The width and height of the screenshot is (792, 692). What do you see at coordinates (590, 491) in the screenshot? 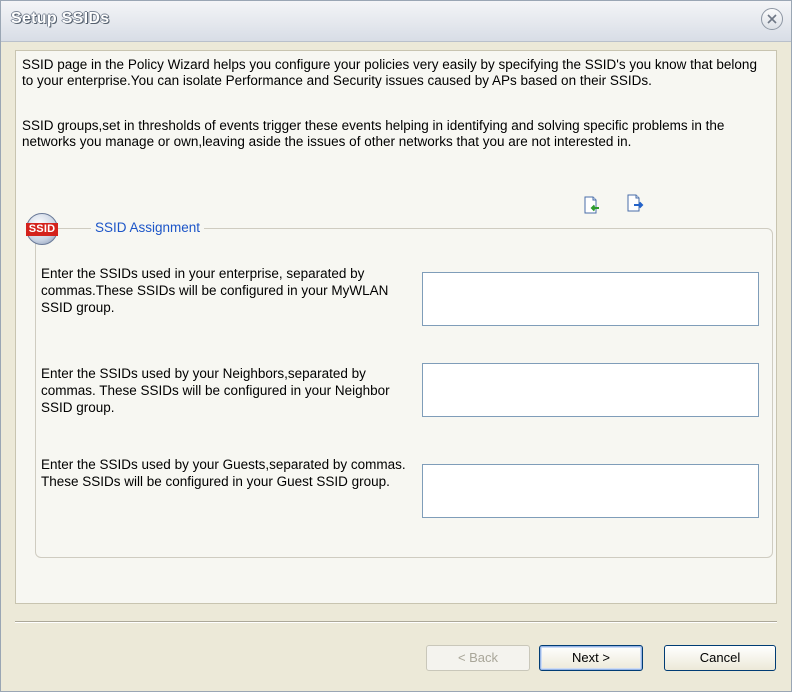
I see `guest-ssids-input` at bounding box center [590, 491].